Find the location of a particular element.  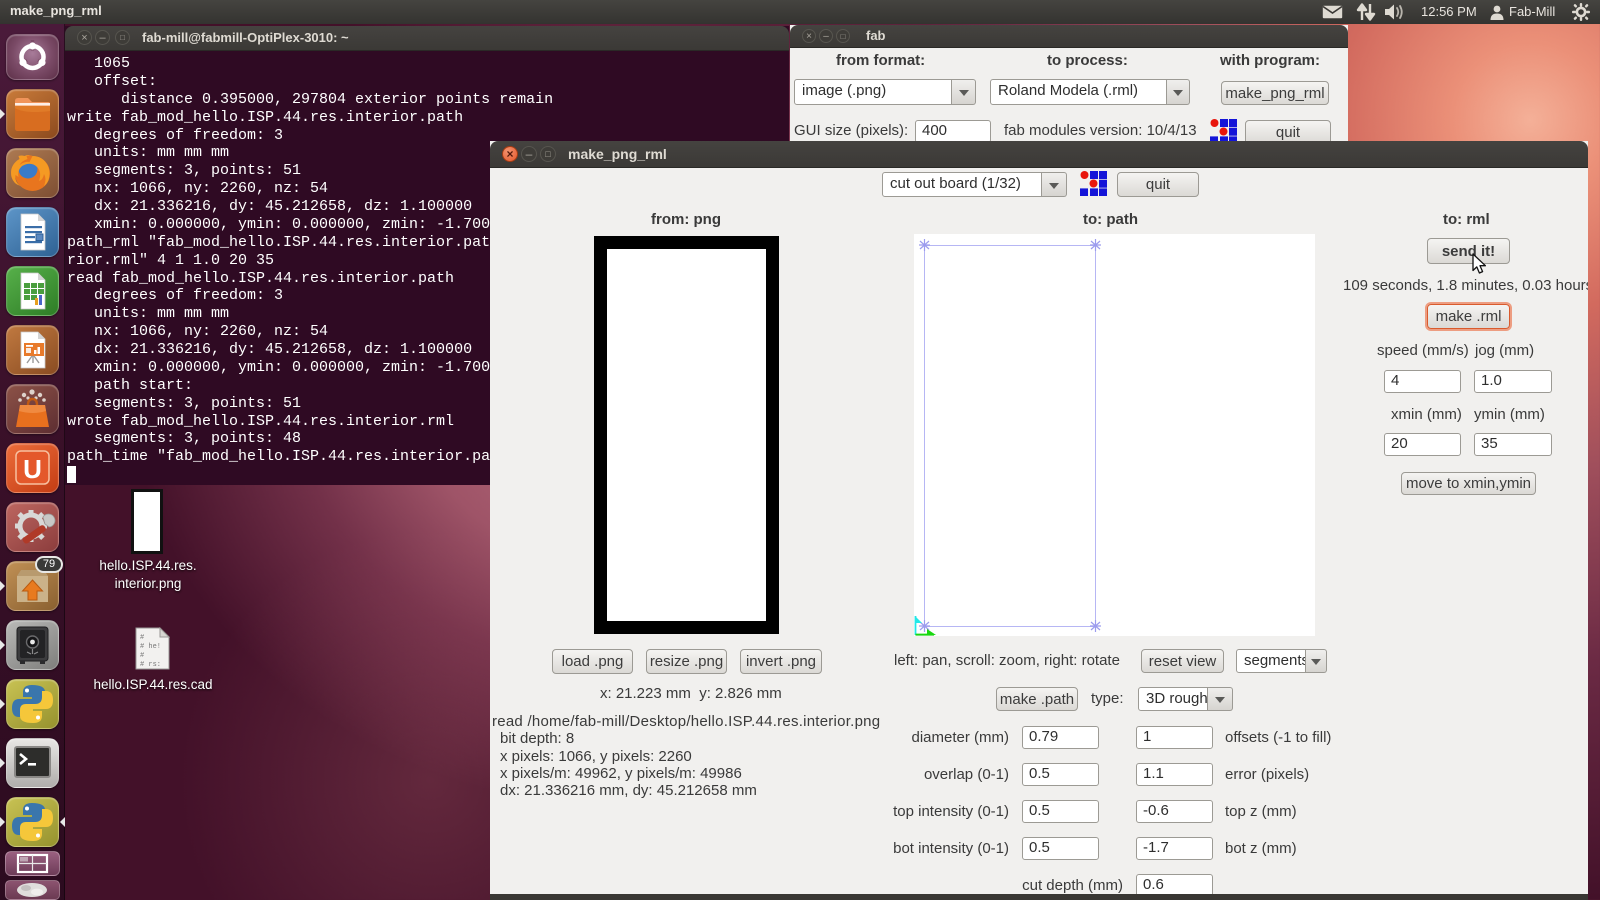

svg-text: # he! is located at coordinates (150, 647).